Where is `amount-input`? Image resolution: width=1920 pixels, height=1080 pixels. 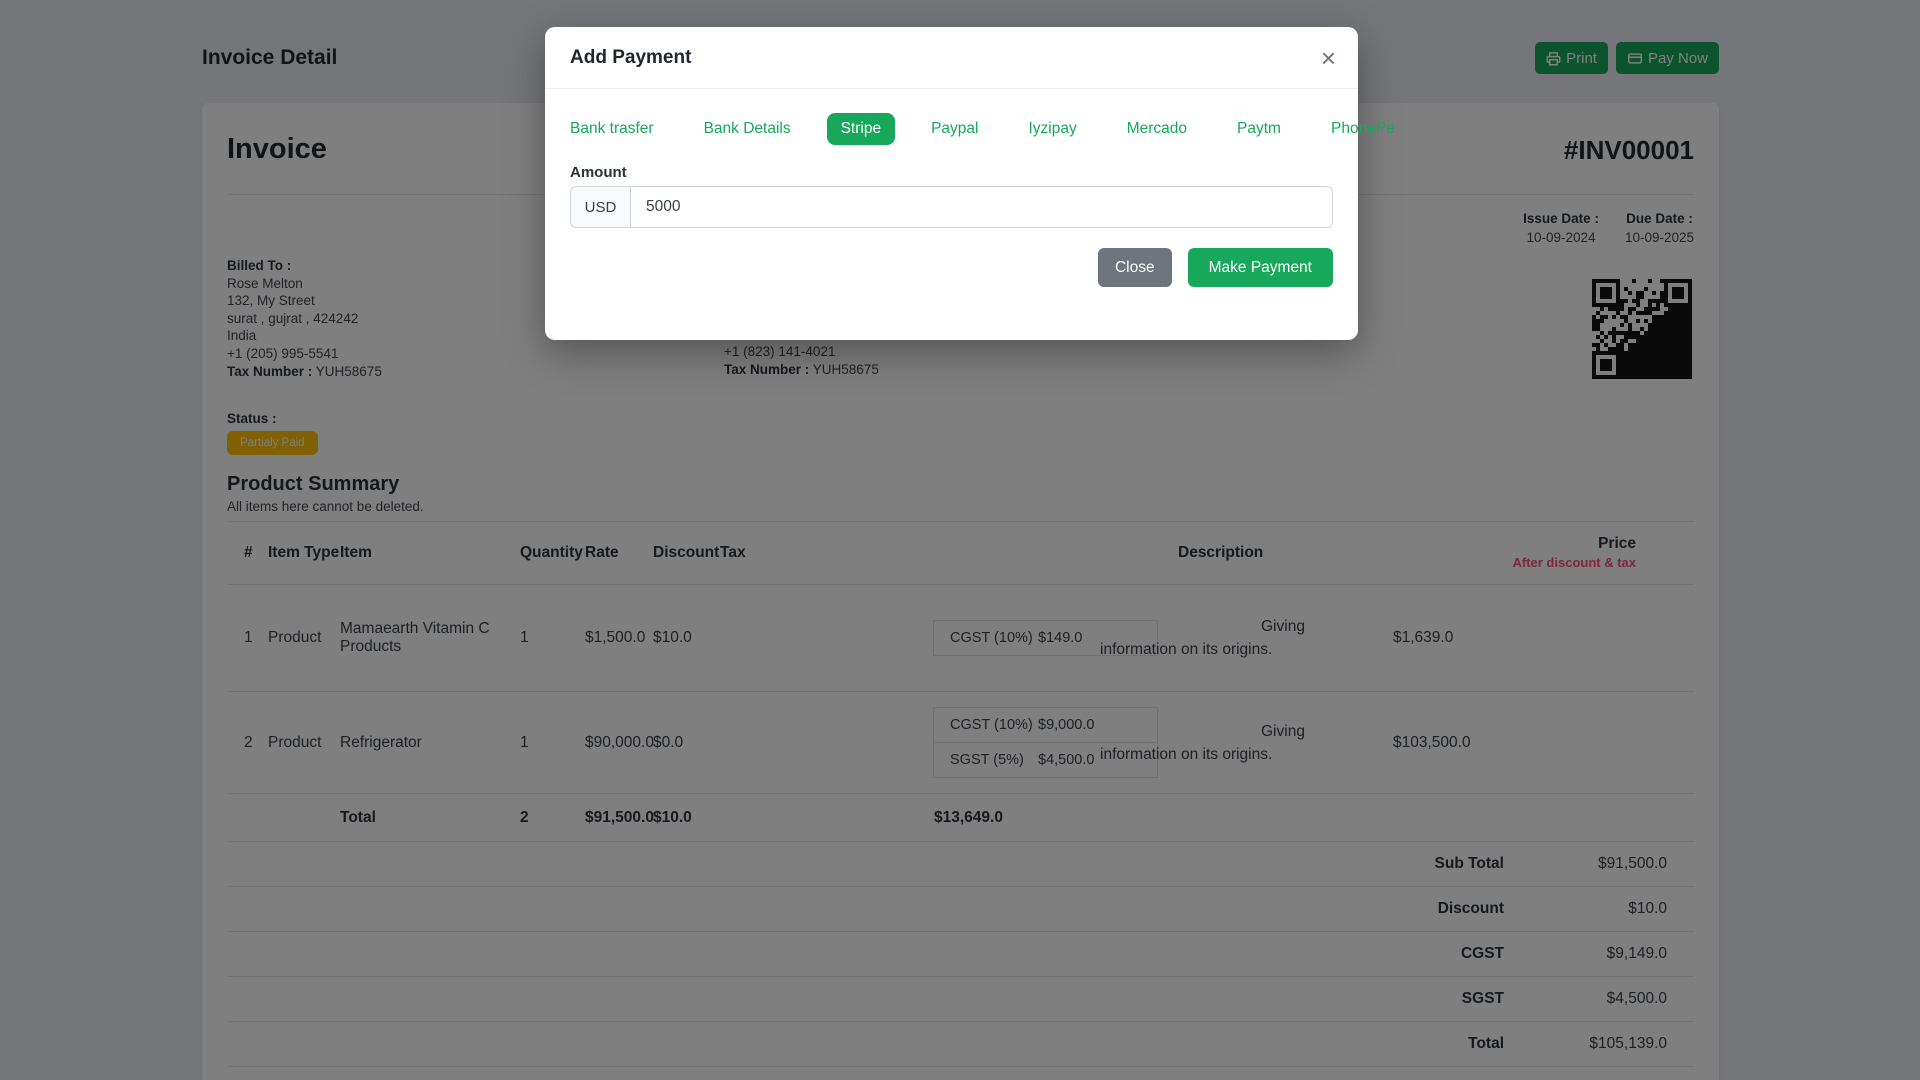 amount-input is located at coordinates (981, 207).